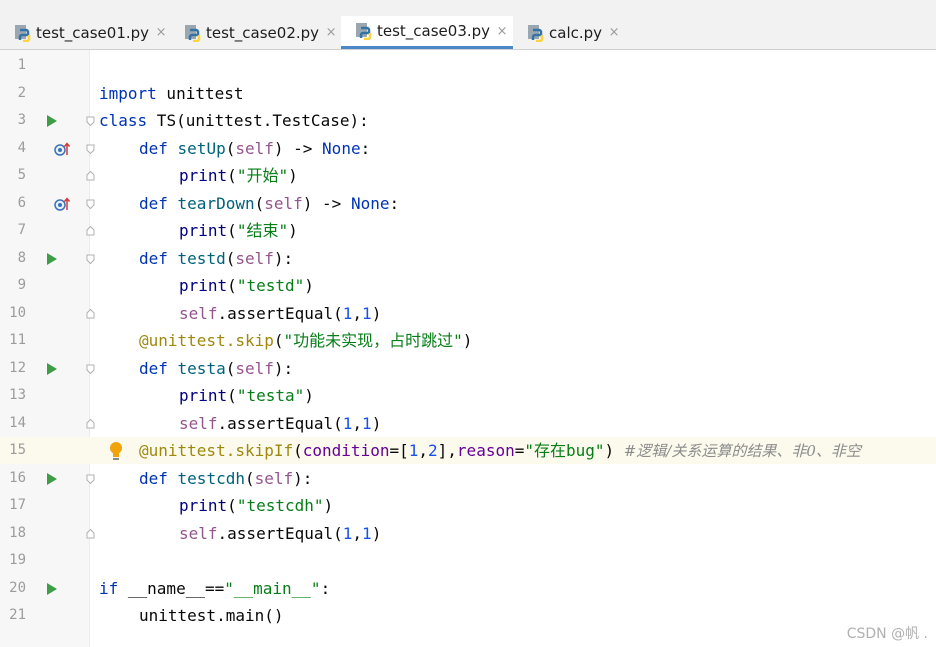 The image size is (936, 647). What do you see at coordinates (468, 120) in the screenshot?
I see `code-line: 3 class TS(unittest.TestCase):` at bounding box center [468, 120].